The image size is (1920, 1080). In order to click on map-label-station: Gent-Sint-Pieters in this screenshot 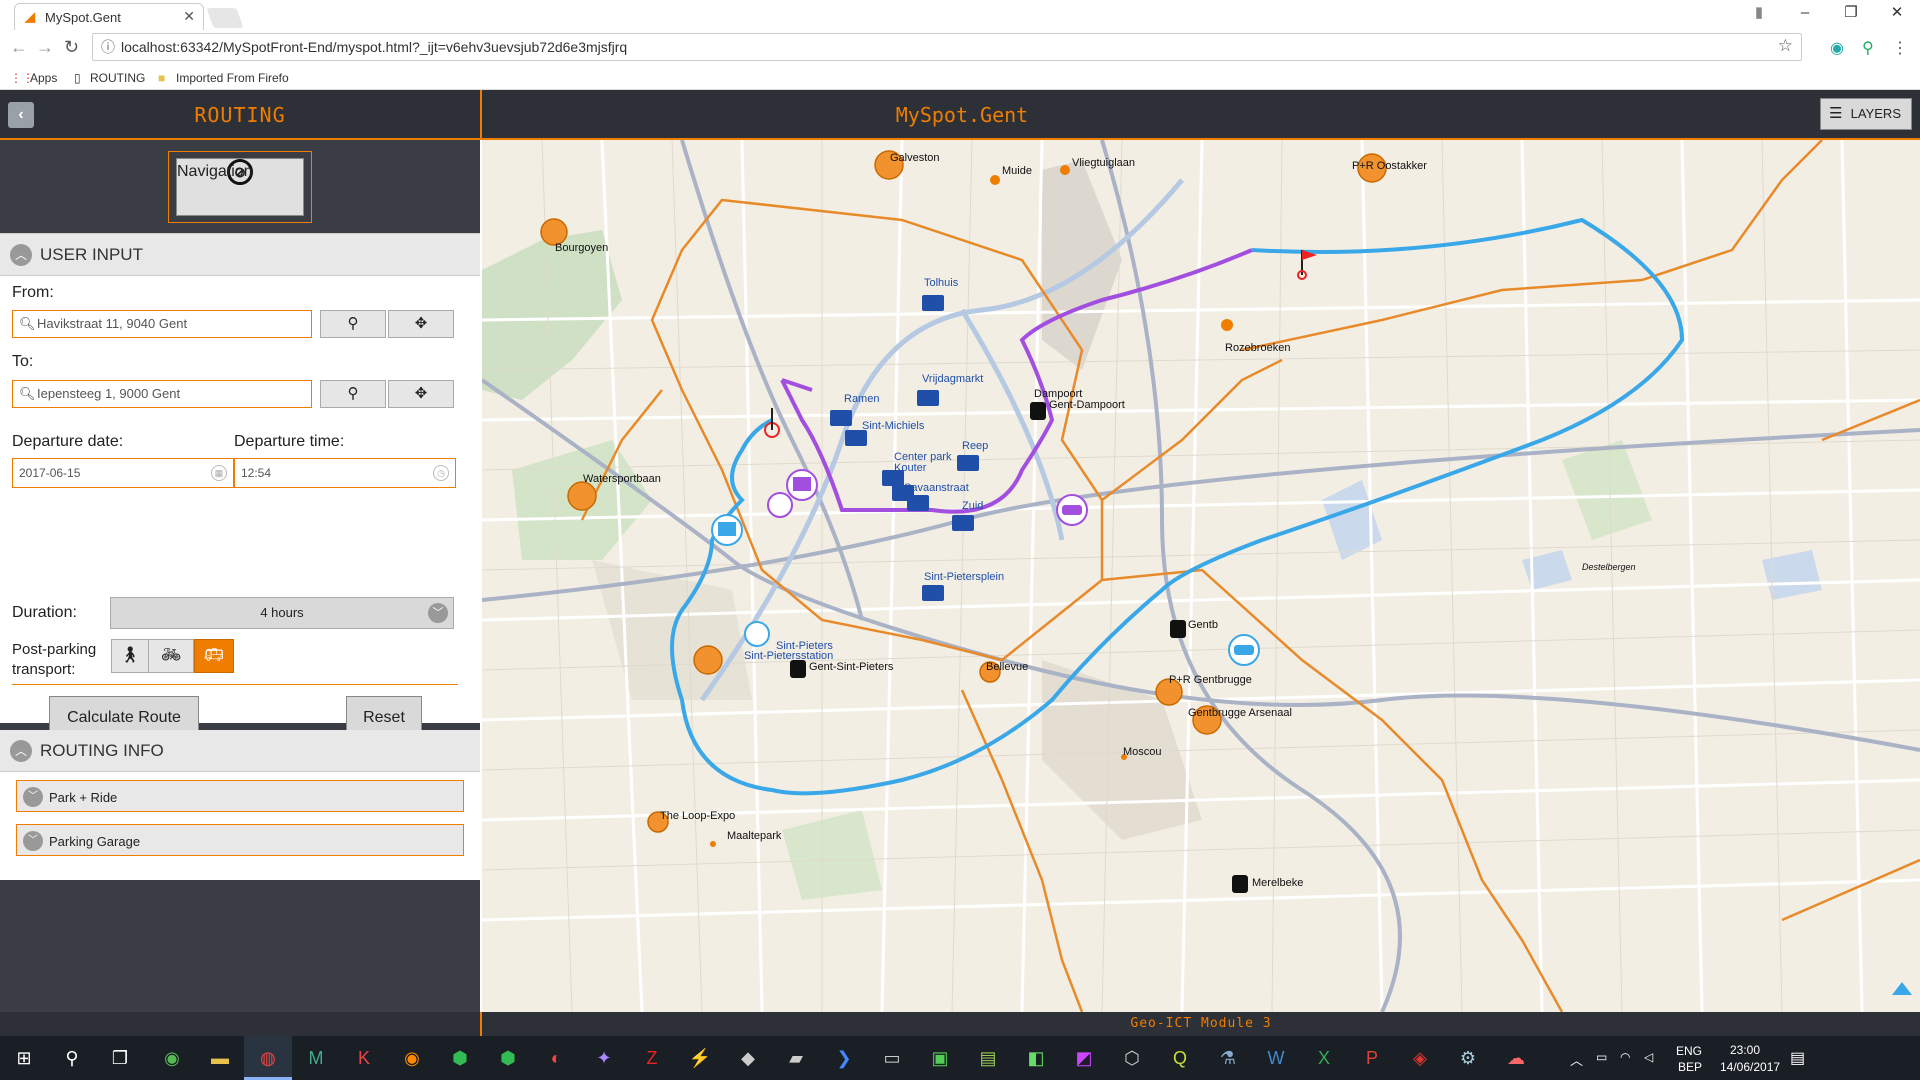, I will do `click(851, 667)`.